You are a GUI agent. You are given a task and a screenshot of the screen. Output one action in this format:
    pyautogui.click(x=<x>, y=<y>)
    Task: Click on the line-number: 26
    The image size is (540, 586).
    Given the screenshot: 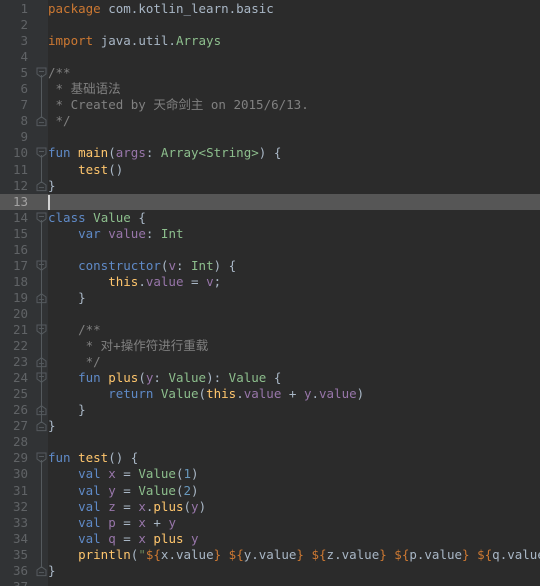 What is the action you would take?
    pyautogui.click(x=14, y=410)
    